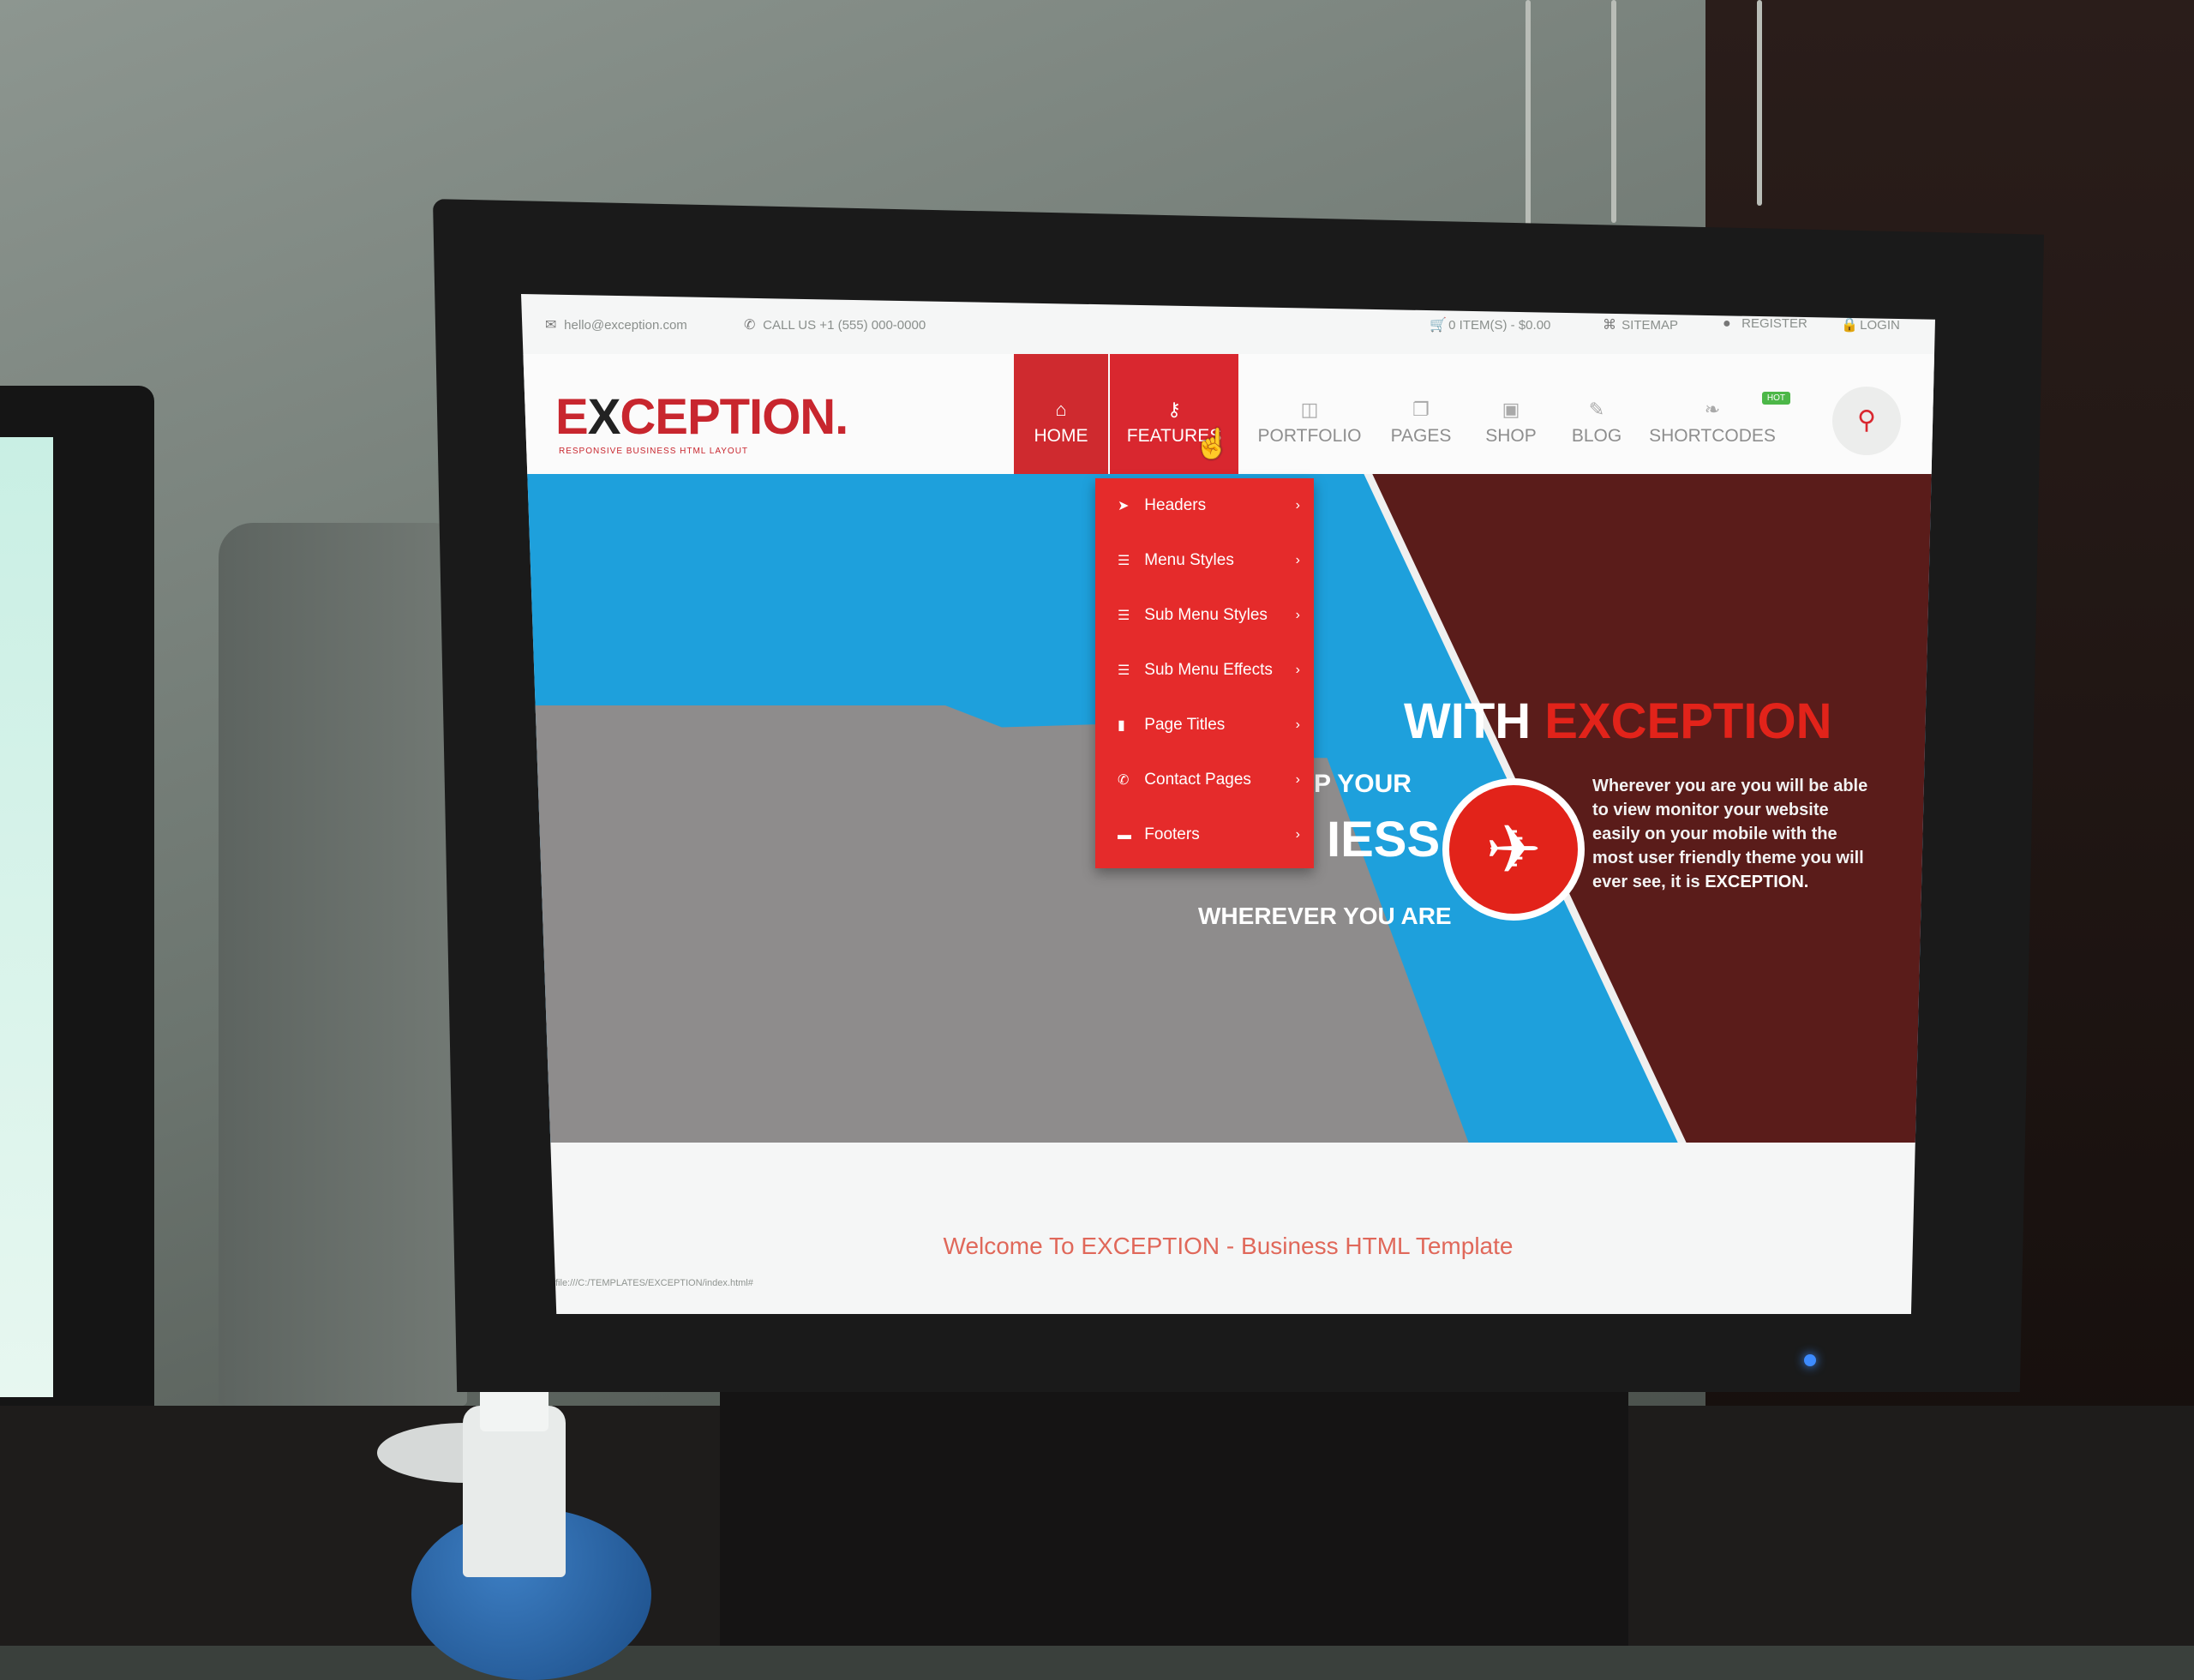  I want to click on hero-headline: IESS, so click(1384, 839).